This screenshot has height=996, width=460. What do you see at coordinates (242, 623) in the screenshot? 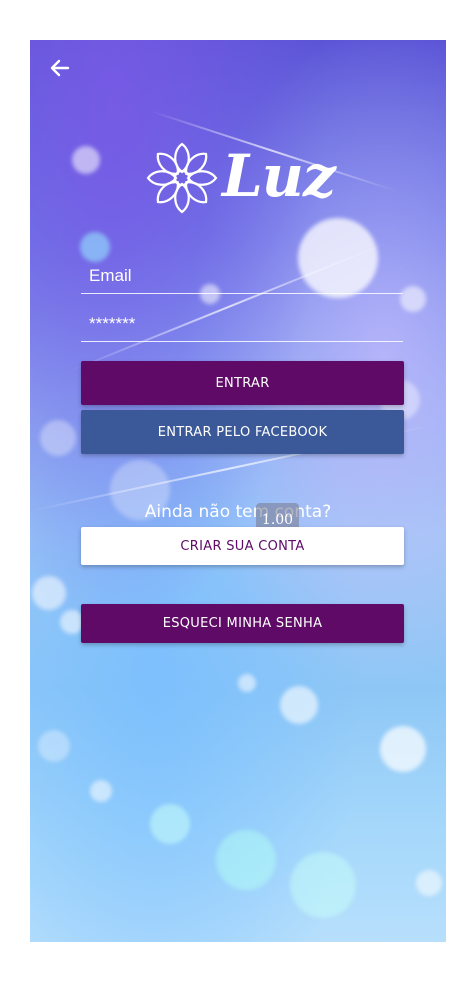
I see `forgot-password-button: ESQUECI MINHA SENHA` at bounding box center [242, 623].